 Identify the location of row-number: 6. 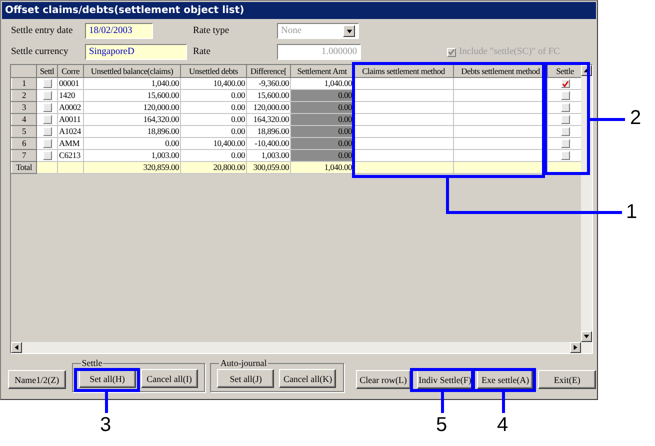
(24, 143).